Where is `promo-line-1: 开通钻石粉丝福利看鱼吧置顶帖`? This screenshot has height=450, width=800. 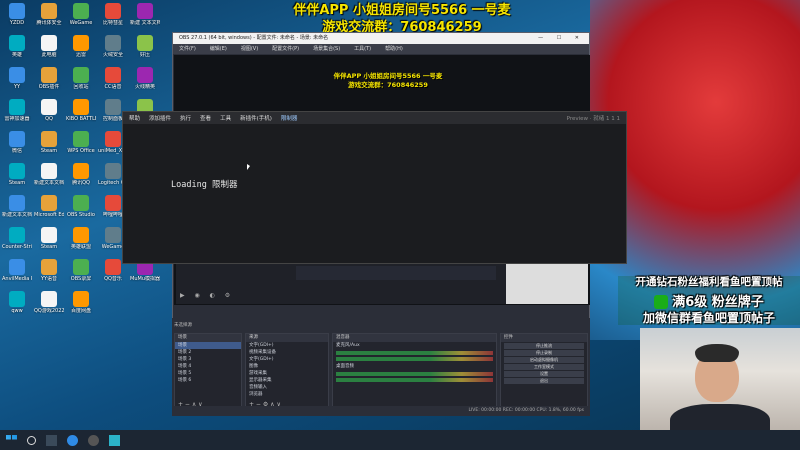 promo-line-1: 开通钻石粉丝福利看鱼吧置顶帖 is located at coordinates (709, 282).